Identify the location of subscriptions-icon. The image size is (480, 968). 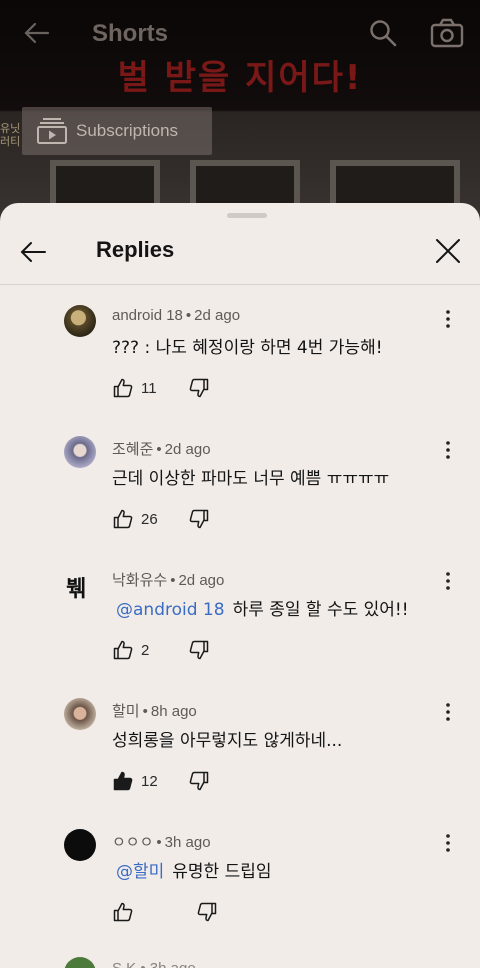
(52, 131).